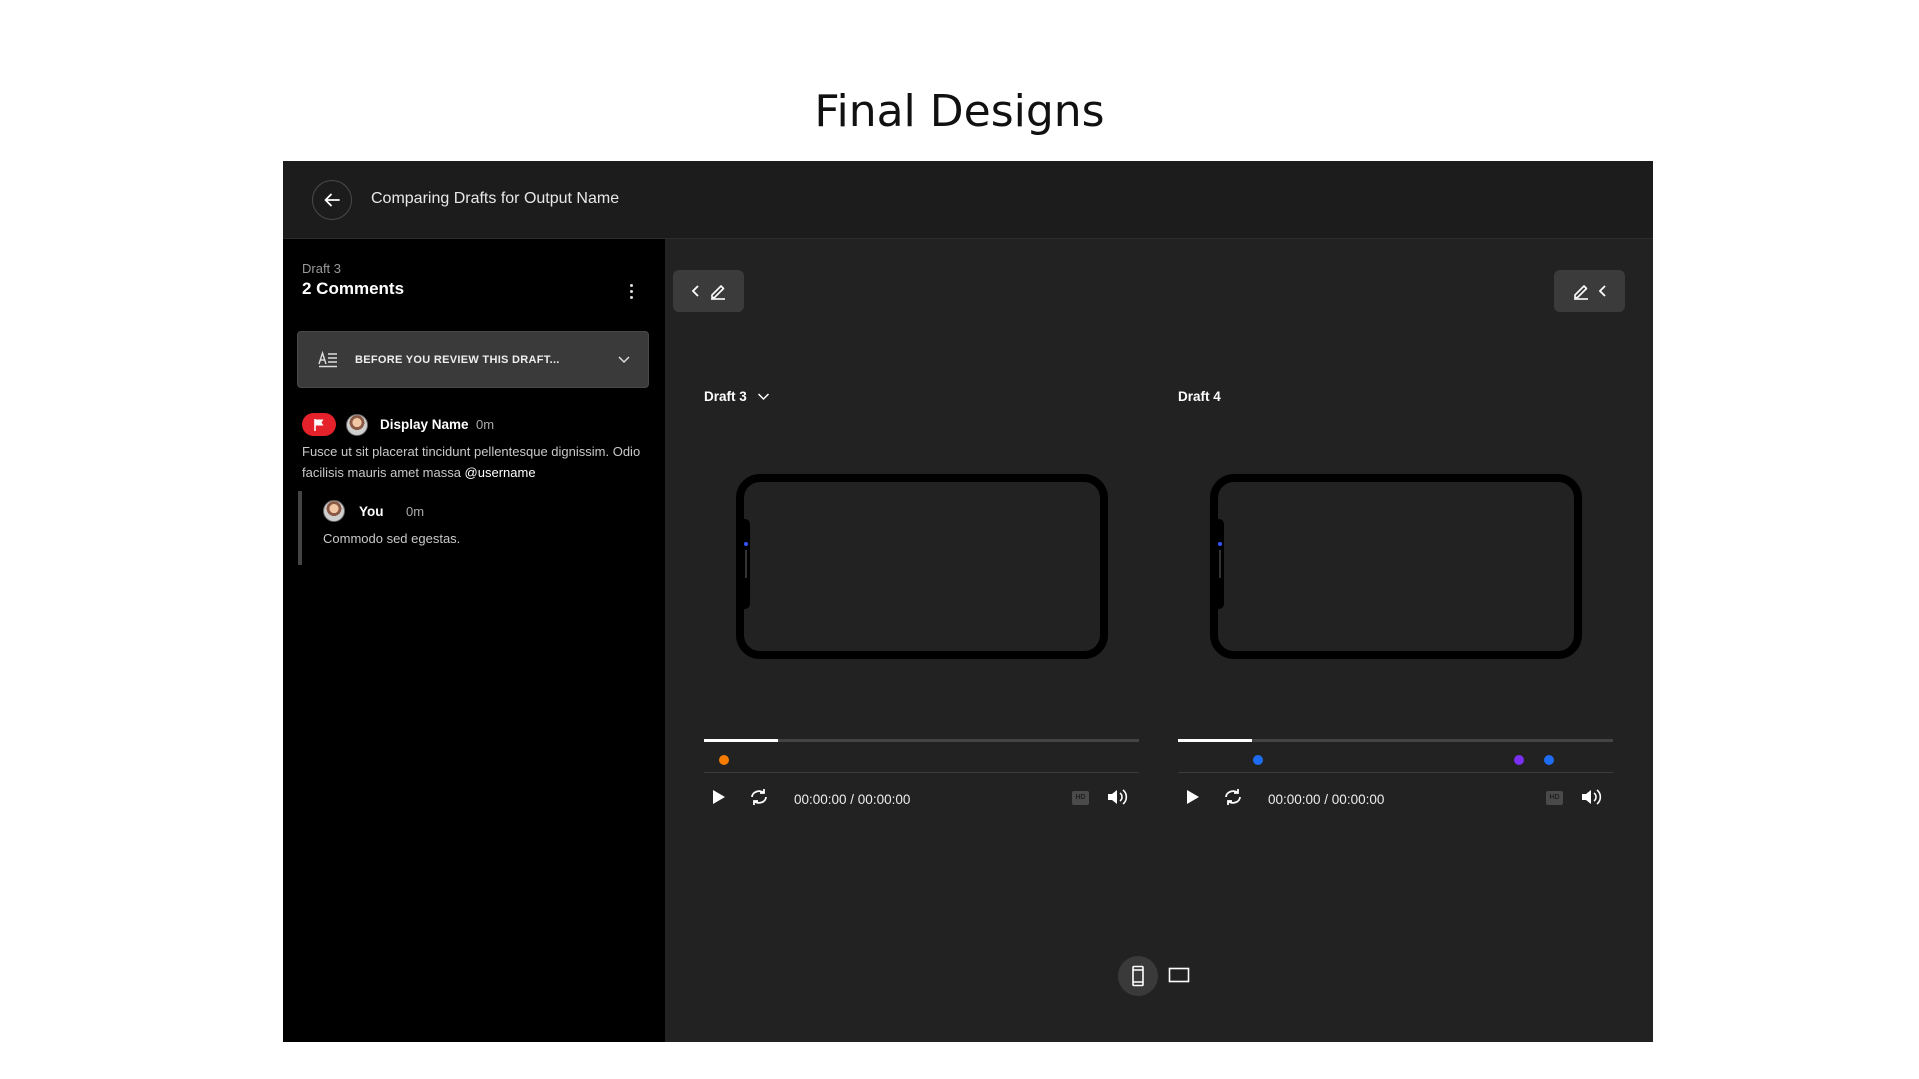 Image resolution: width=1919 pixels, height=1079 pixels. Describe the element at coordinates (1589, 291) in the screenshot. I see `right-annotate-toggle` at that location.